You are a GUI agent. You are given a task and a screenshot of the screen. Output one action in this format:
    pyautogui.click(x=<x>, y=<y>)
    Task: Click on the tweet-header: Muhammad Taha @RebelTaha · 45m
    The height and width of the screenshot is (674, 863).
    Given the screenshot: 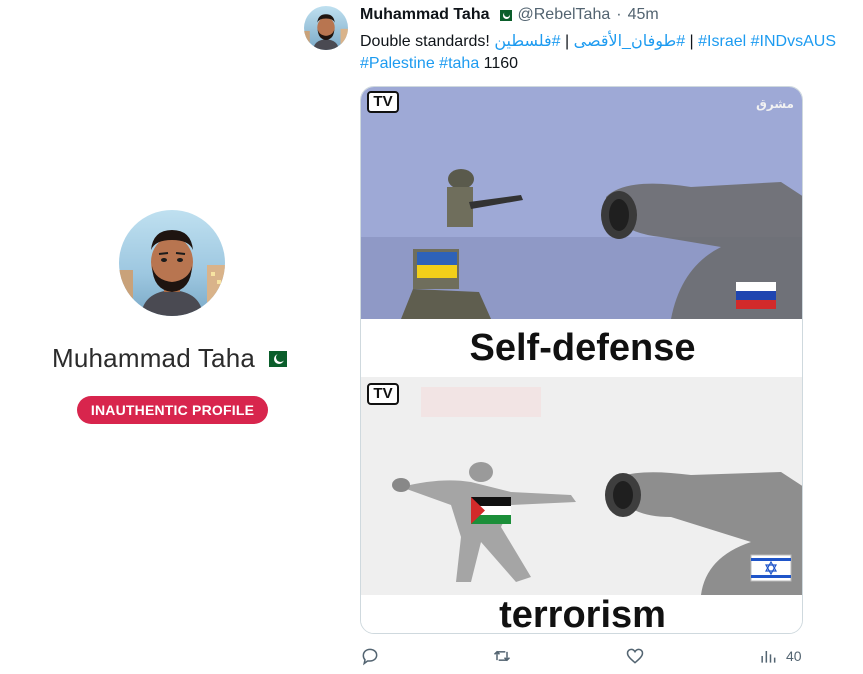 What is the action you would take?
    pyautogui.click(x=509, y=15)
    